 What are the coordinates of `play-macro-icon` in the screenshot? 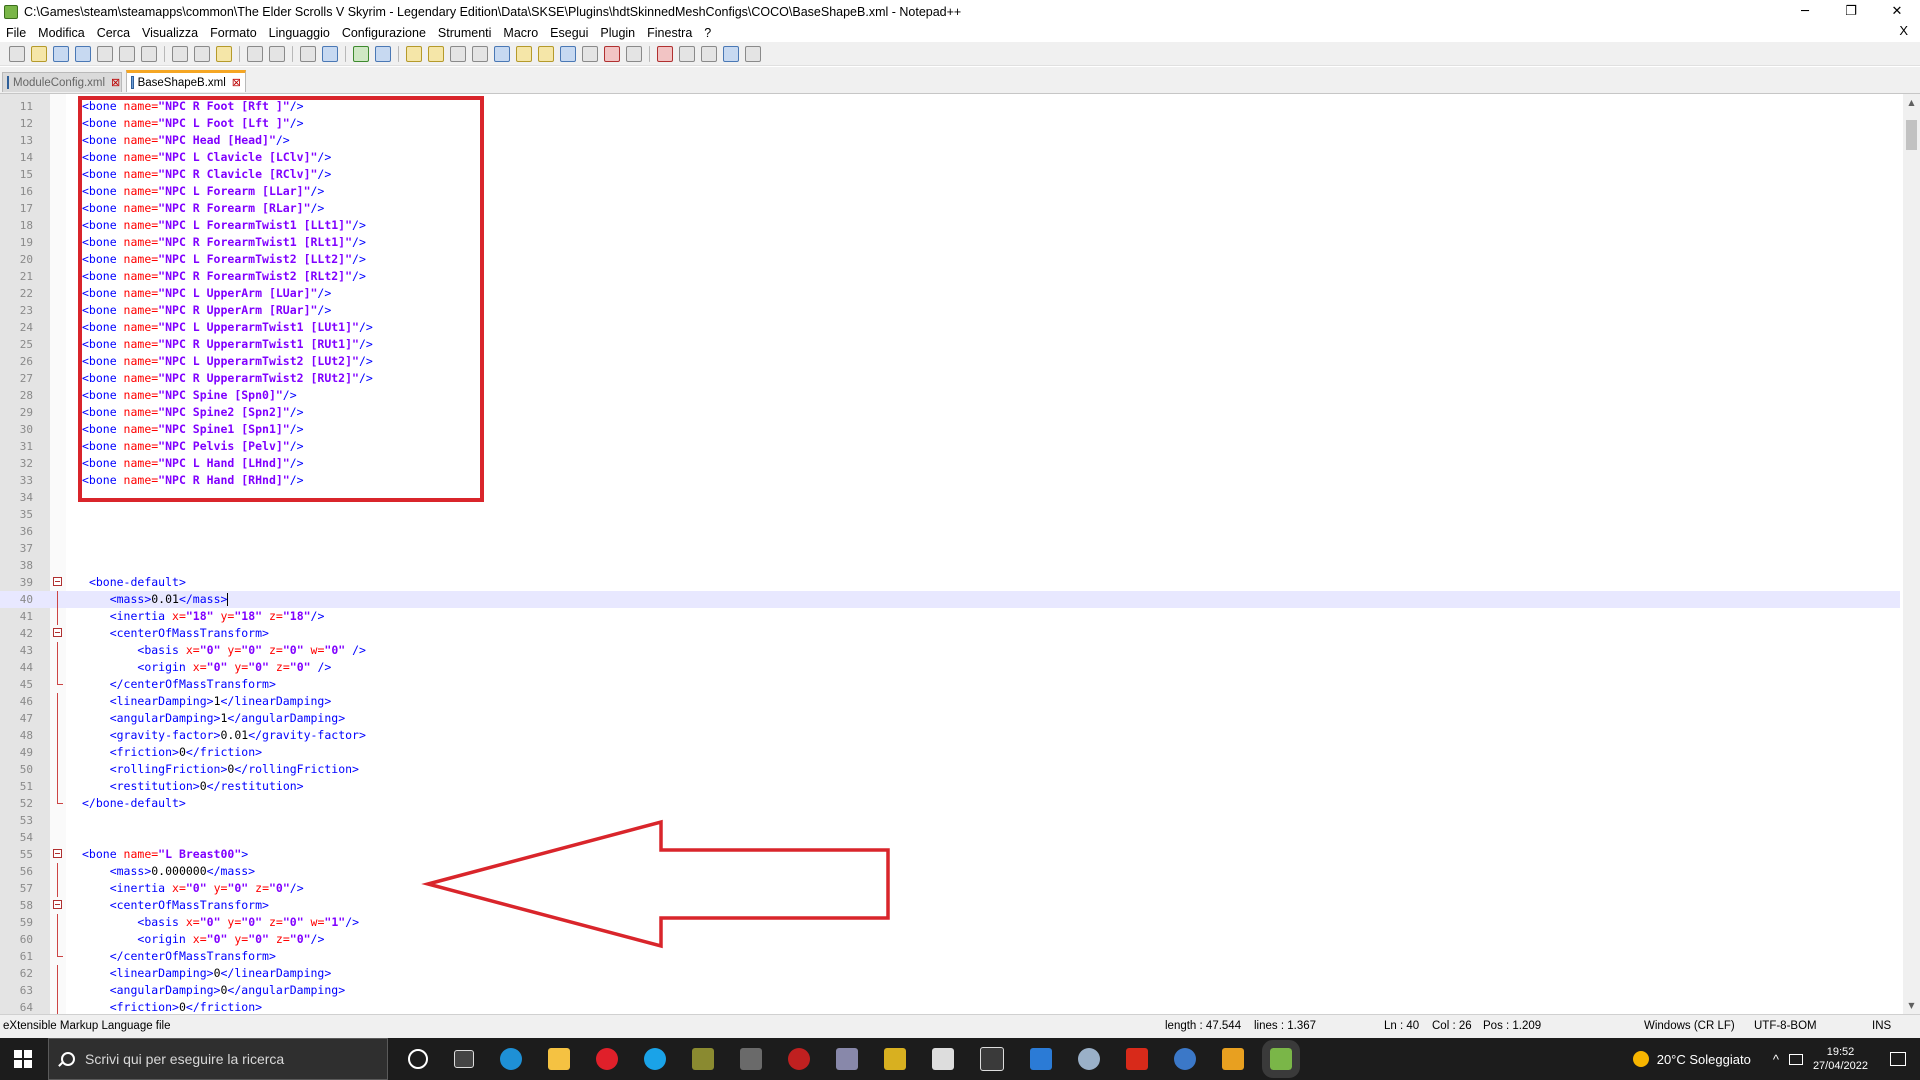 It's located at (709, 53).